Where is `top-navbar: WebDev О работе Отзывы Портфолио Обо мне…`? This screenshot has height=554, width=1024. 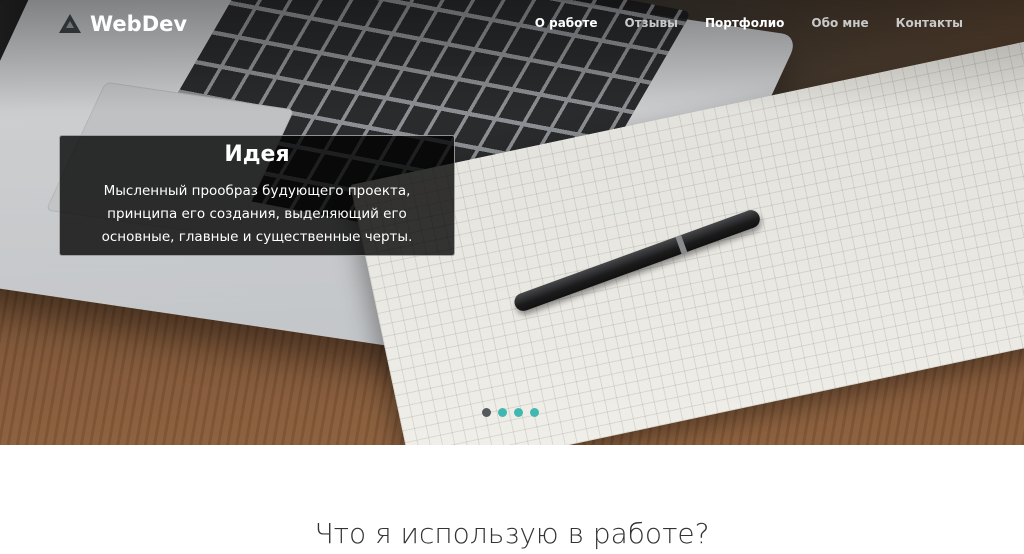 top-navbar: WebDev О работе Отзывы Портфолио Обо мне… is located at coordinates (512, 24).